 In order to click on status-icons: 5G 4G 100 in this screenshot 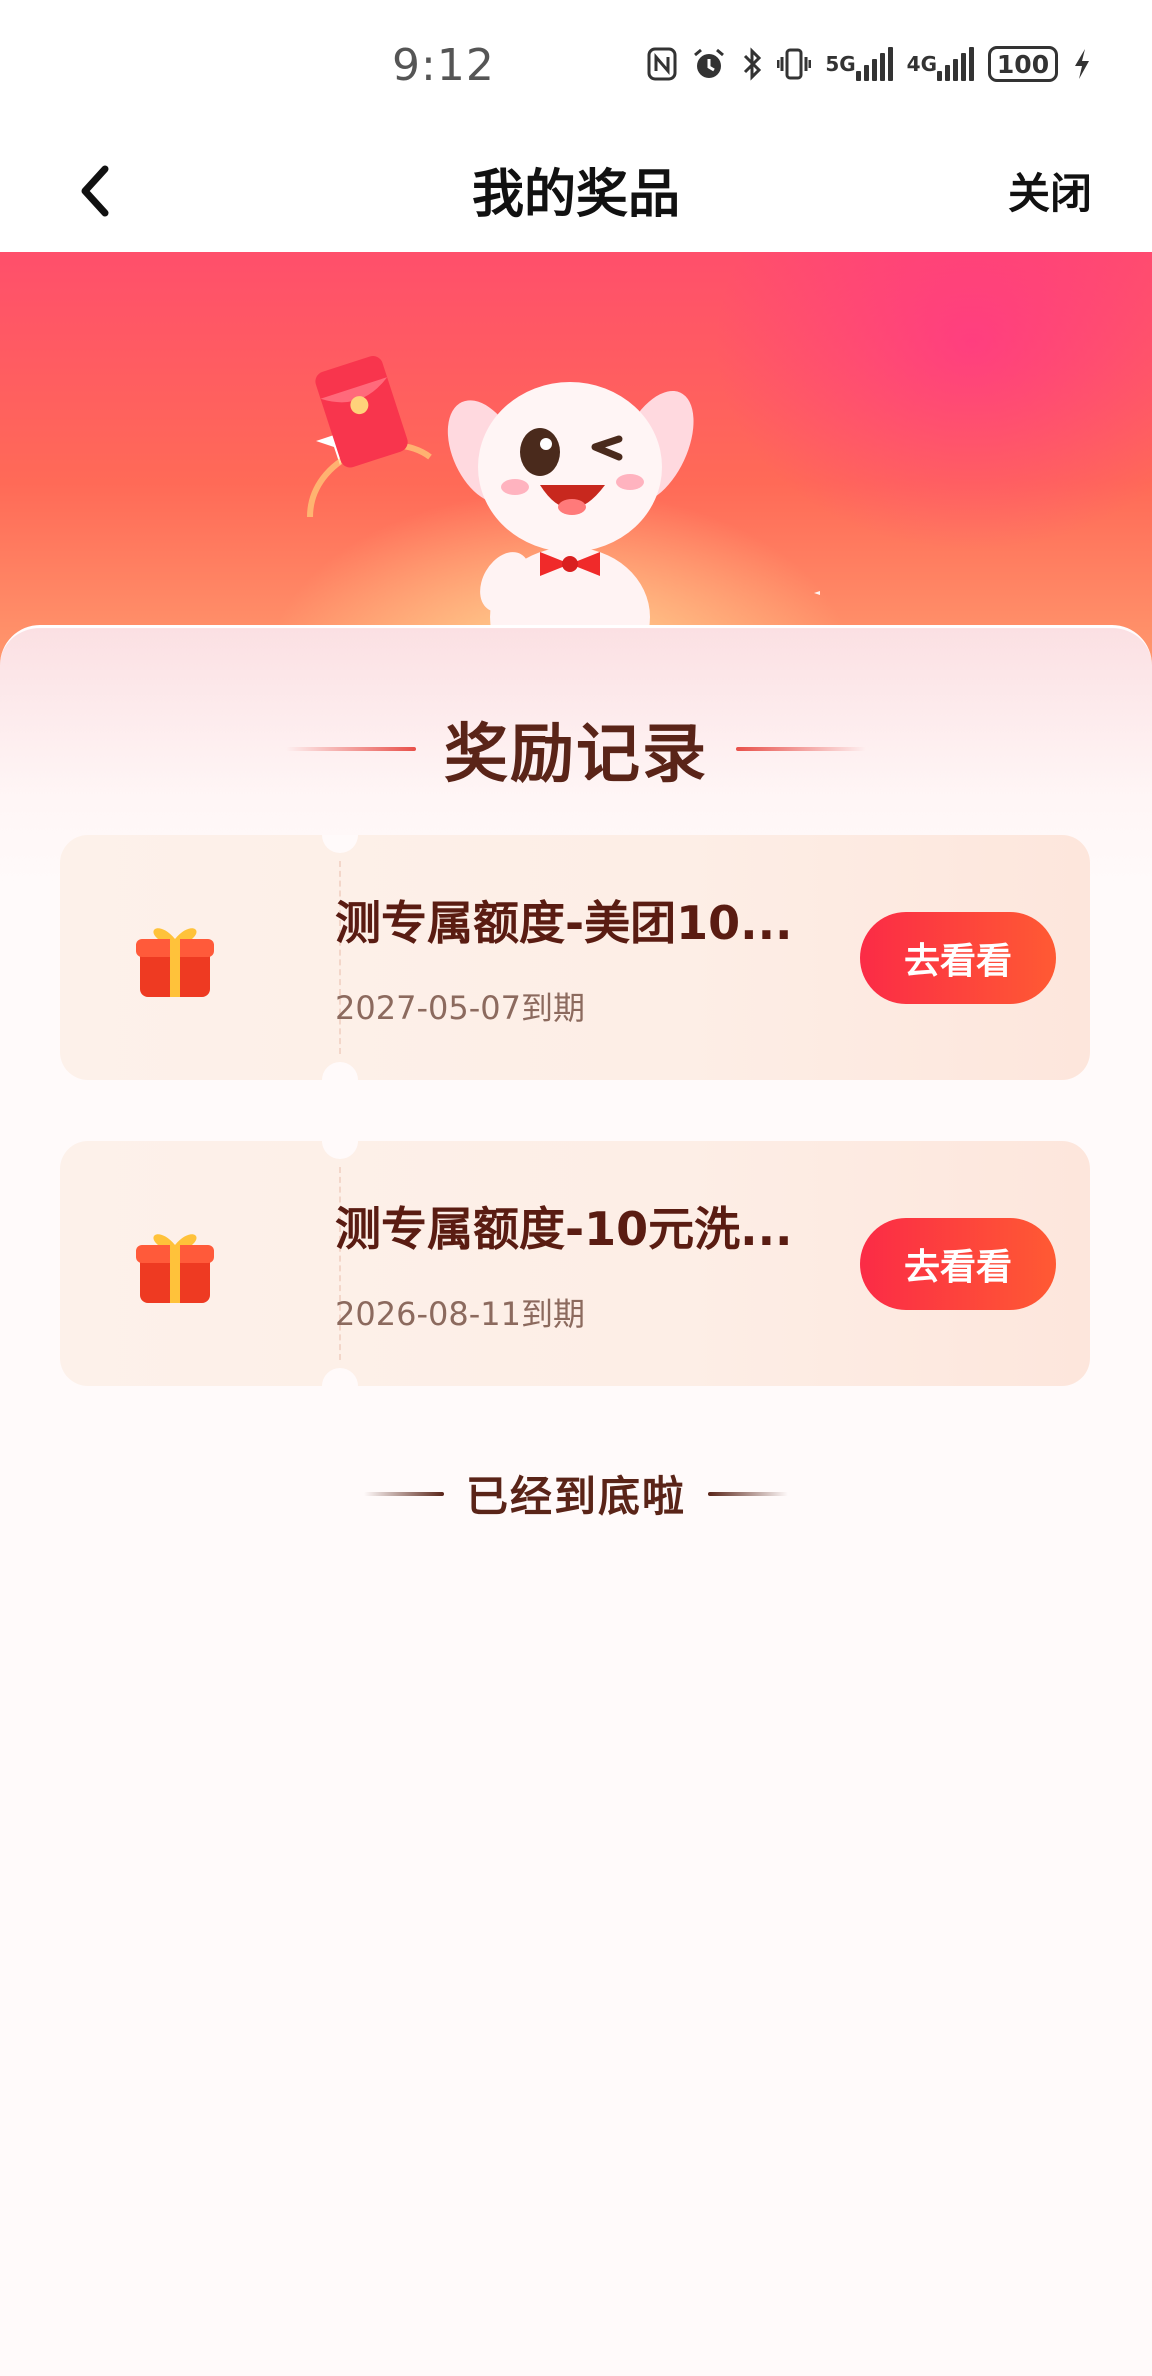, I will do `click(869, 64)`.